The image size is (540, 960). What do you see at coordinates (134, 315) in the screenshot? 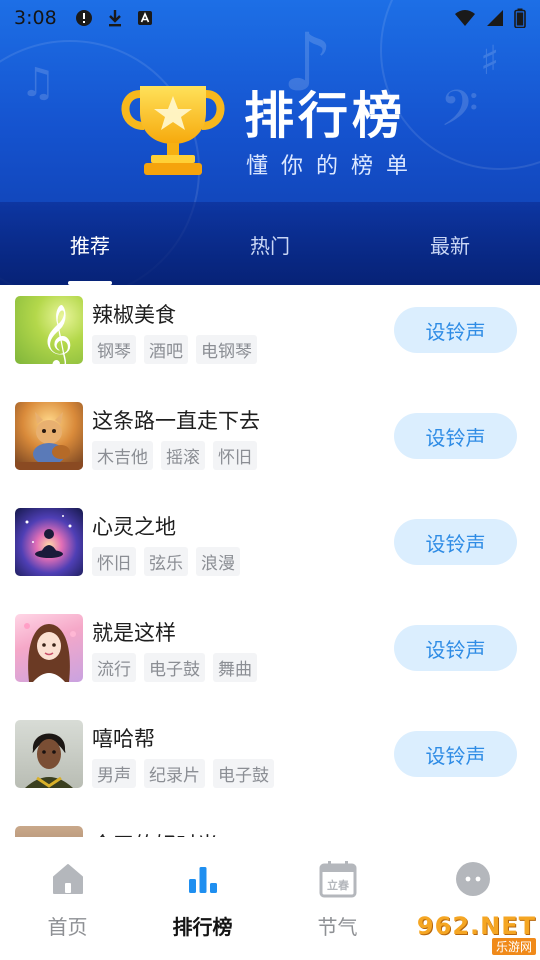
I see `song-title: 辣椒美食` at bounding box center [134, 315].